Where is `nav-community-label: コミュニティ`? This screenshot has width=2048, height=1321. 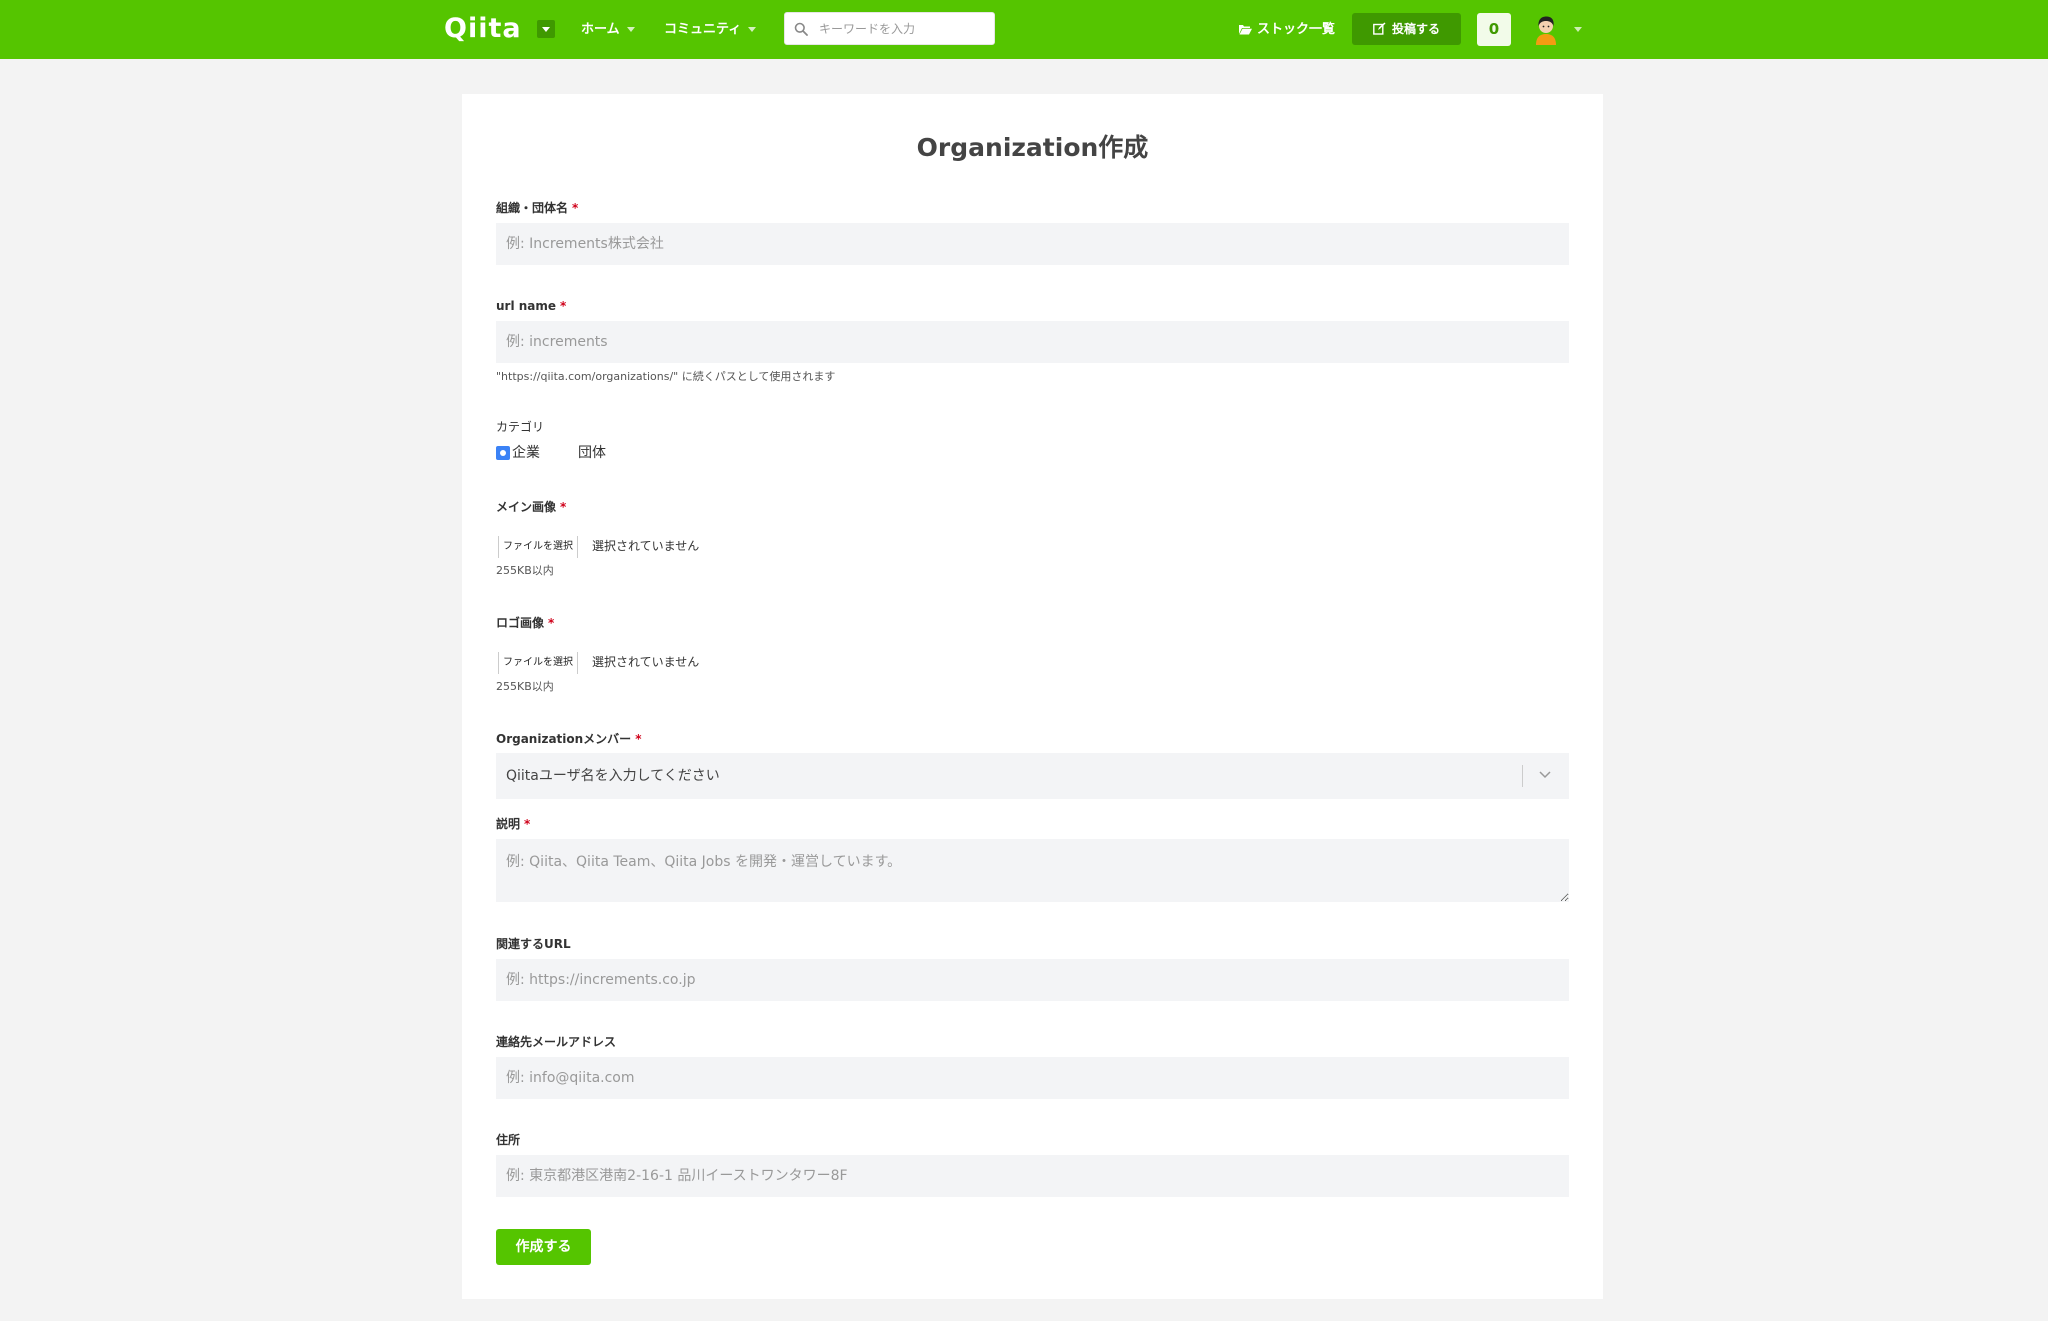 nav-community-label: コミュニティ is located at coordinates (703, 29).